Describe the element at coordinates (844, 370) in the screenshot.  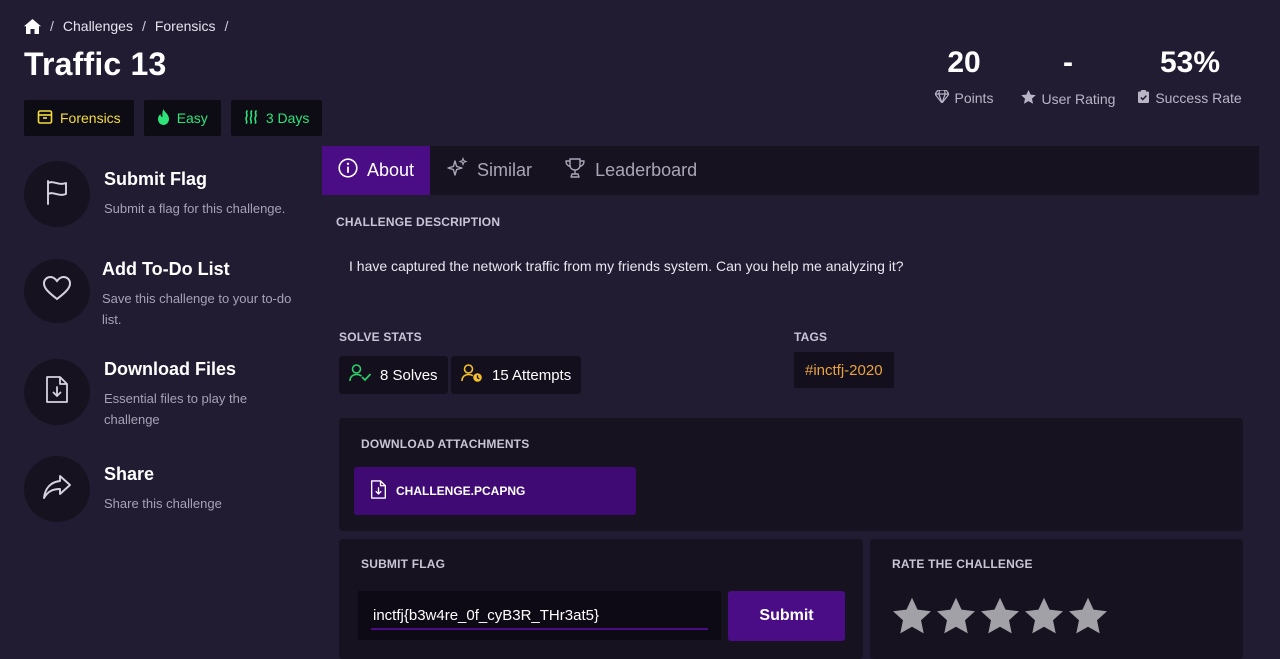
I see `tag-chip: #inctfj-2020` at that location.